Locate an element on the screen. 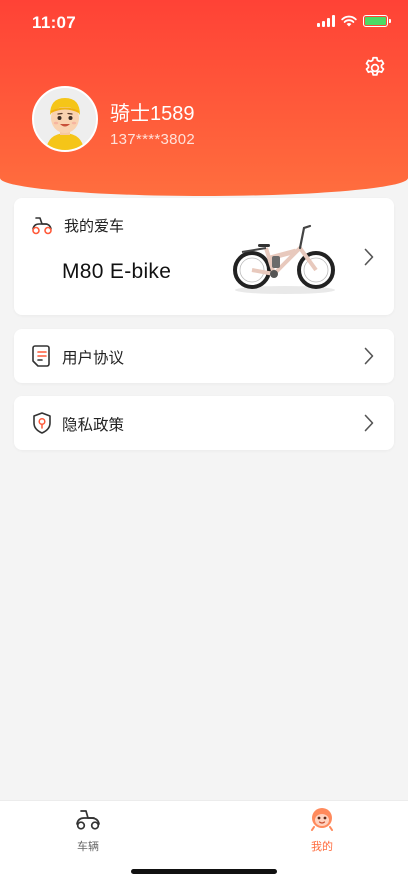 The width and height of the screenshot is (408, 883). avatar-cartoon-icon is located at coordinates (65, 119).